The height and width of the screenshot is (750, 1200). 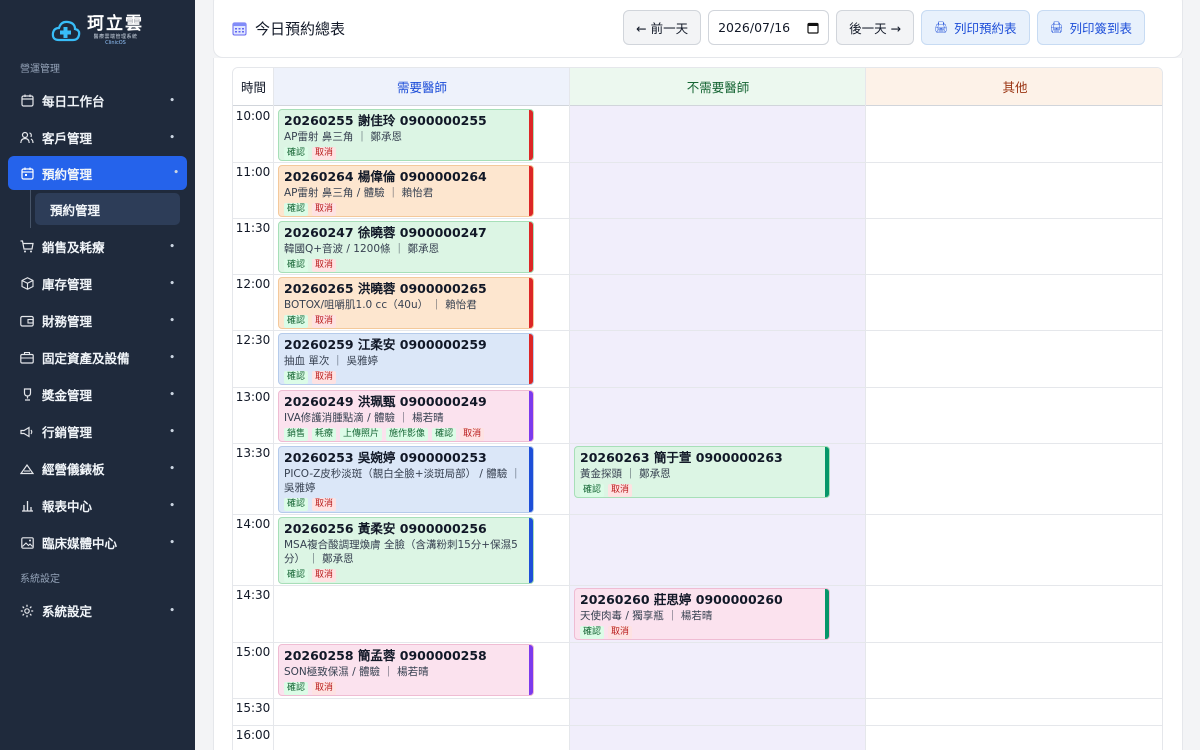 What do you see at coordinates (941, 27) in the screenshot?
I see `printer-icon: 🖨` at bounding box center [941, 27].